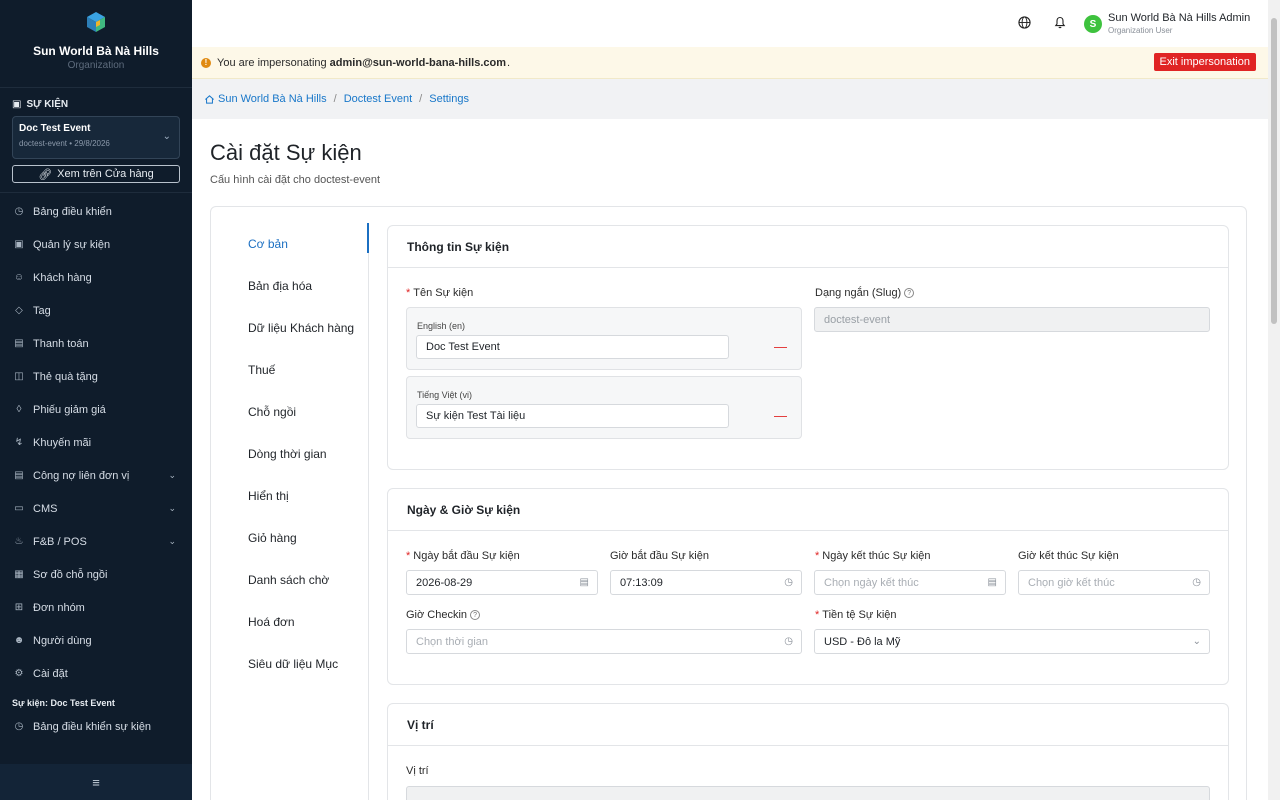 Image resolution: width=1280 pixels, height=800 pixels. Describe the element at coordinates (289, 286) in the screenshot. I see `tab-localization: Bản địa hóa` at that location.